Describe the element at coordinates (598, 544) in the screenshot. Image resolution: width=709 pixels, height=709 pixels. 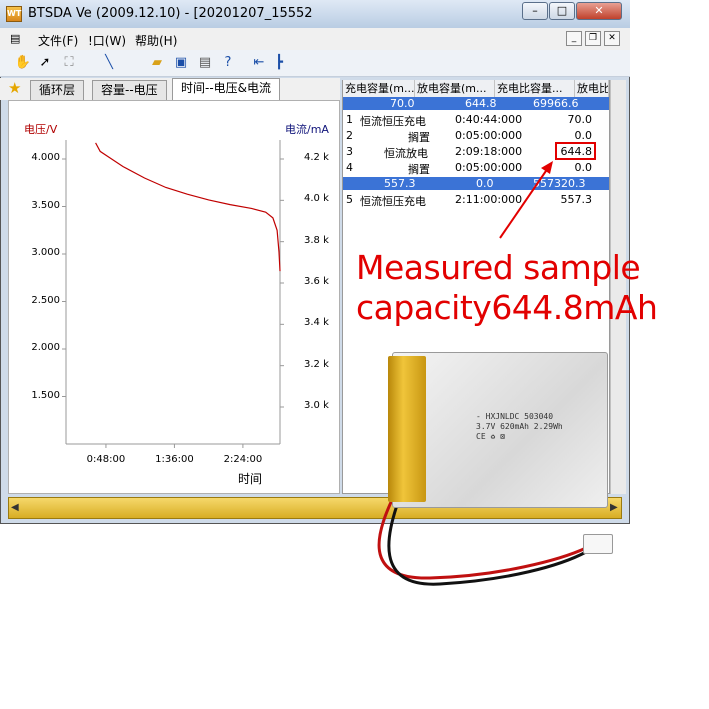
I see `battery-connector` at that location.